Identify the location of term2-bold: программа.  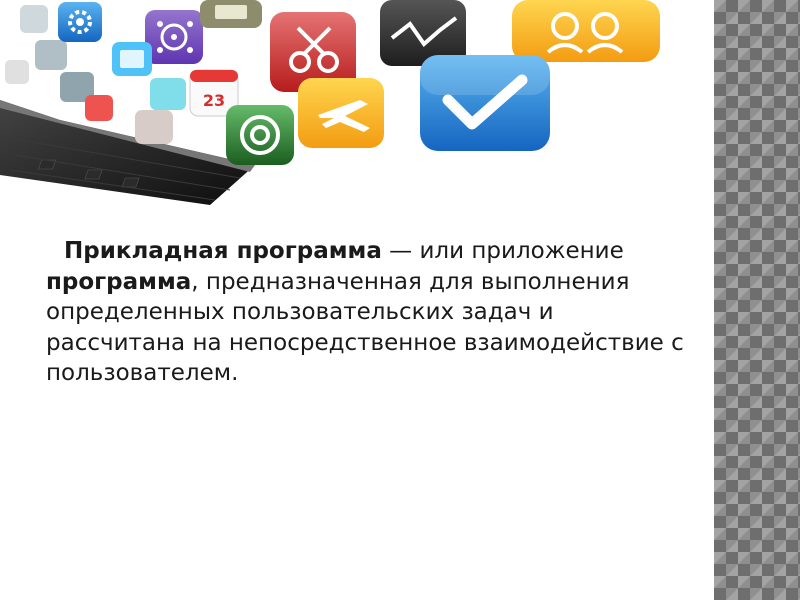
(119, 281).